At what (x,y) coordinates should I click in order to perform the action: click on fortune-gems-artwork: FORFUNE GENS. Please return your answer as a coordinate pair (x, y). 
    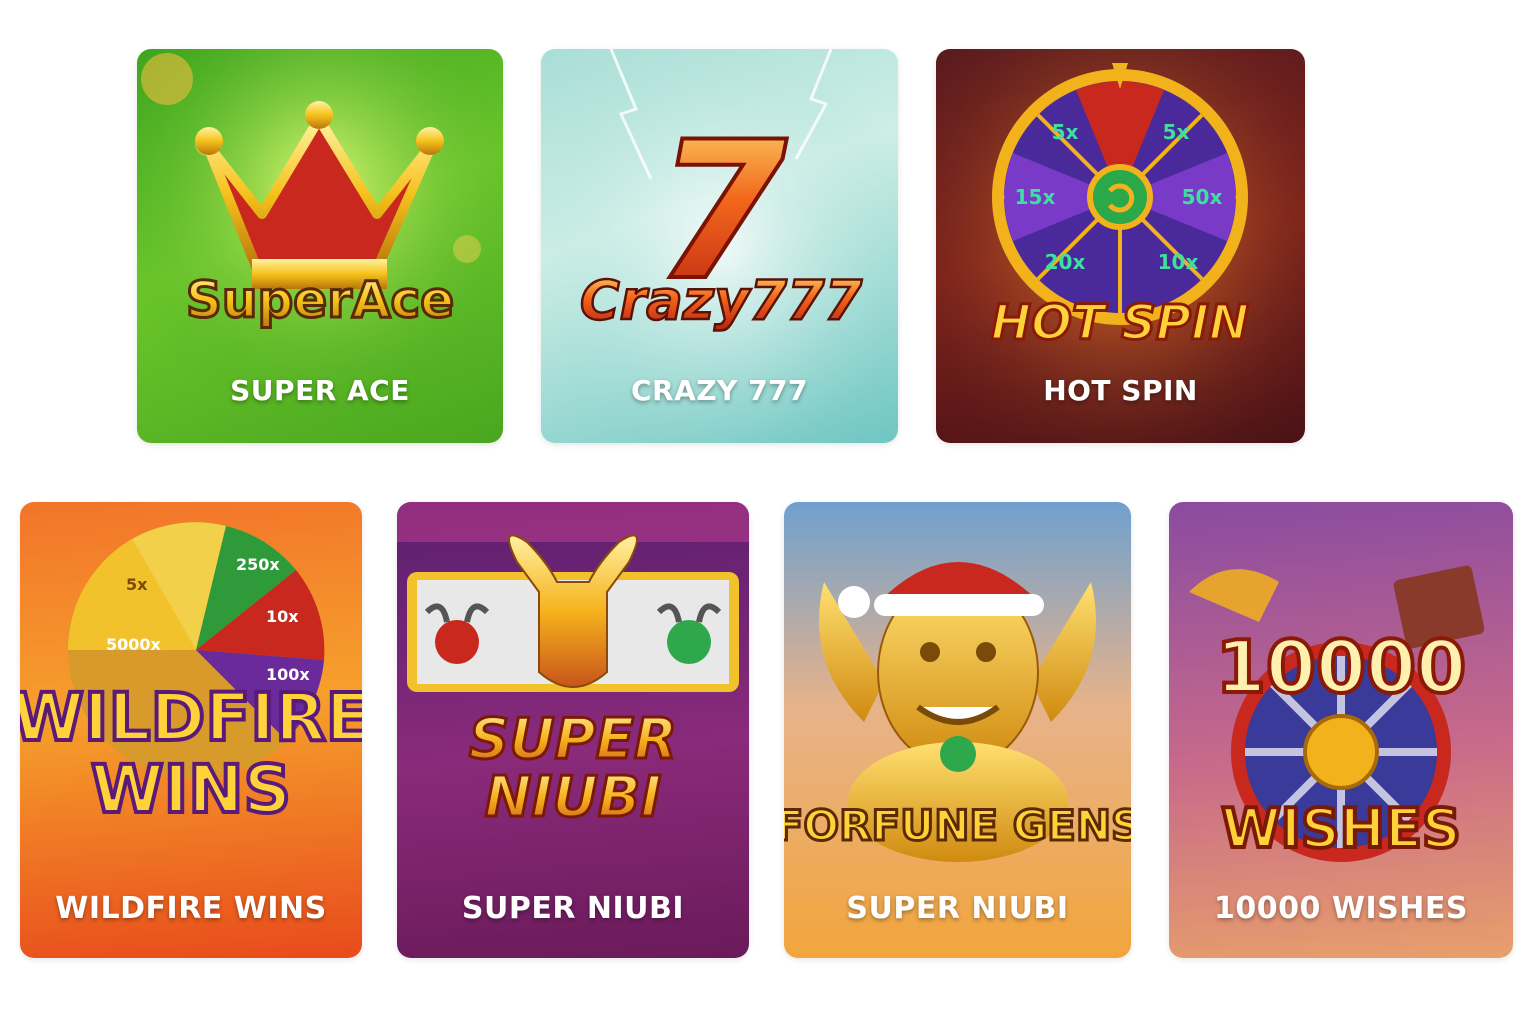
    Looking at the image, I should click on (957, 712).